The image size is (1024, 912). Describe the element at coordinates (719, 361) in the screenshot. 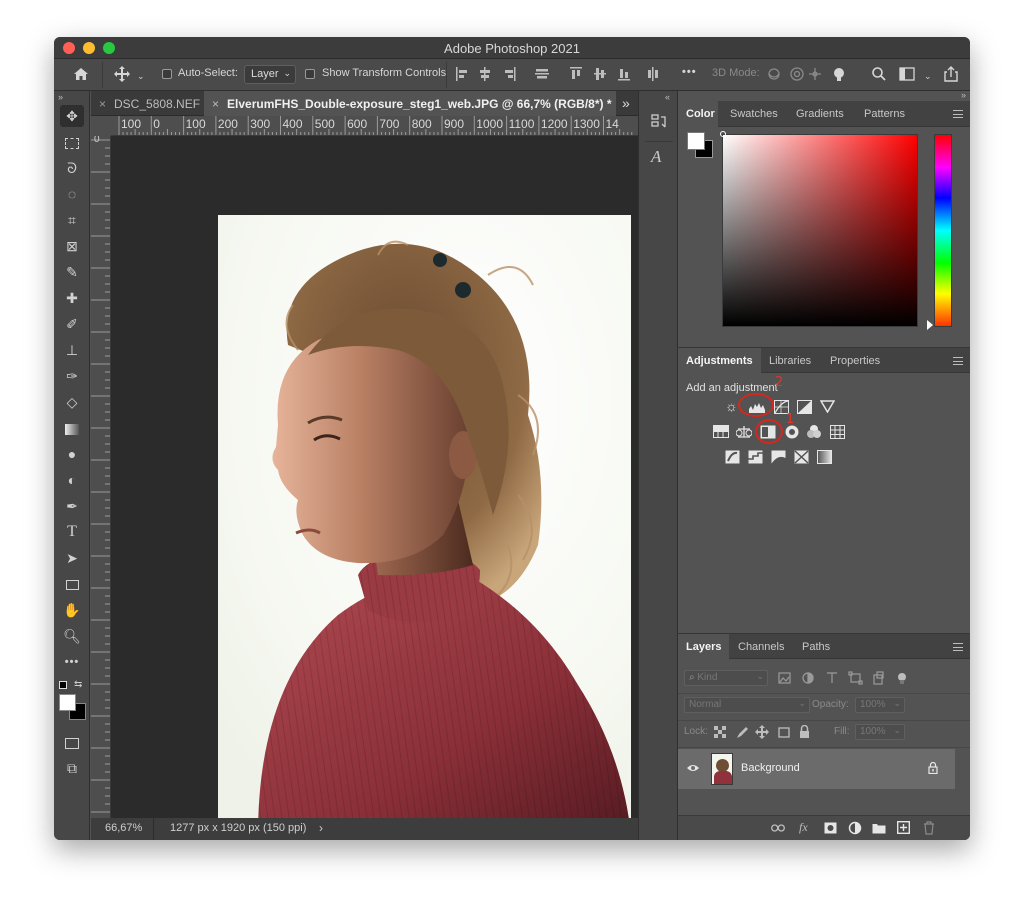

I see `tab-adjustments: Adjustments` at that location.